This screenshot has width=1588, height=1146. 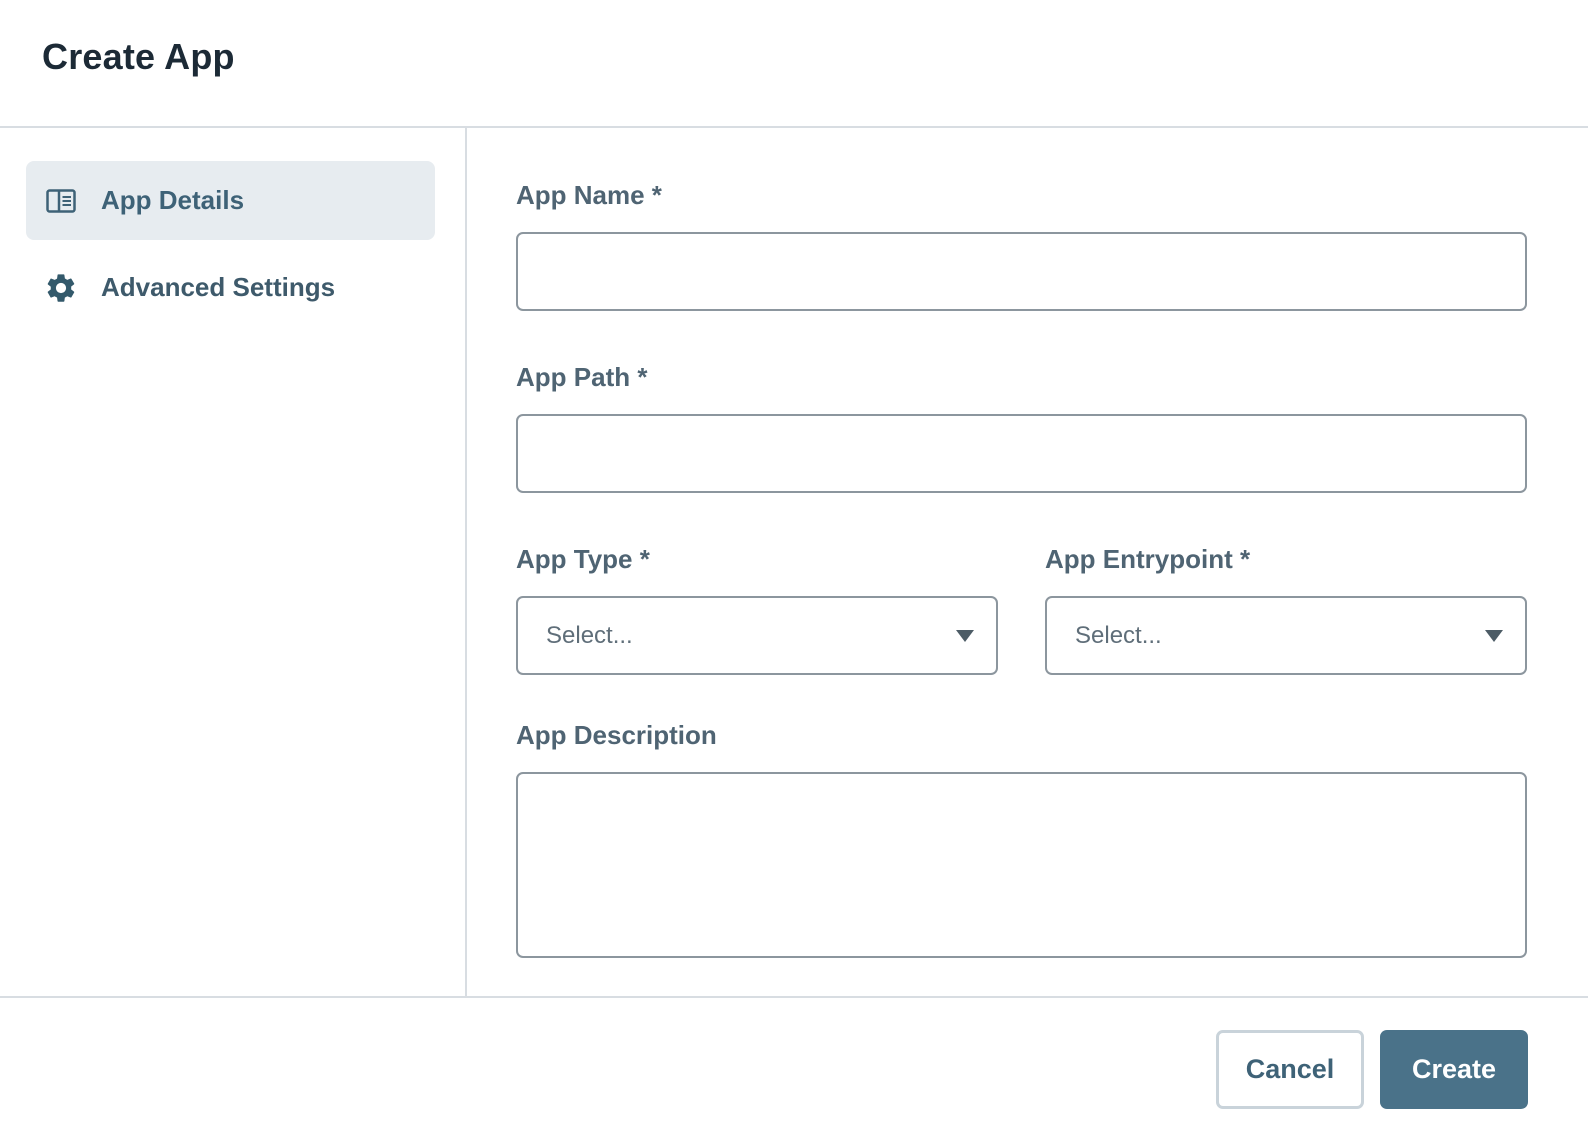 What do you see at coordinates (582, 377) in the screenshot?
I see `app-path-label: App Path *` at bounding box center [582, 377].